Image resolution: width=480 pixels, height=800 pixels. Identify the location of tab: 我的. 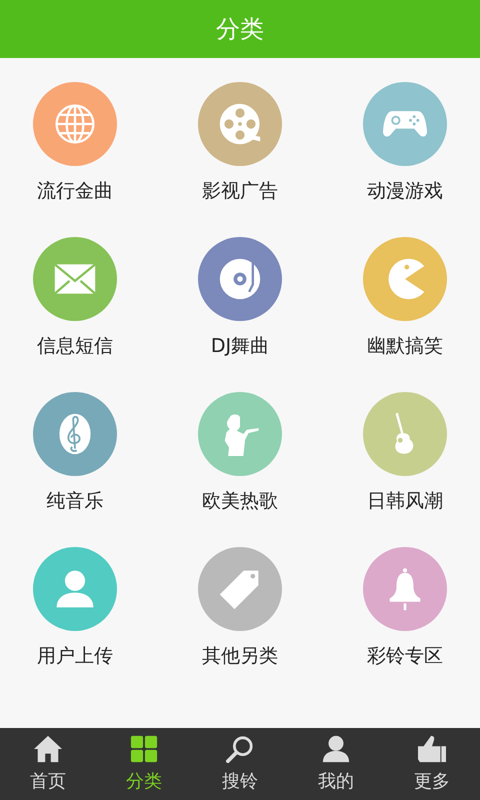
(336, 764).